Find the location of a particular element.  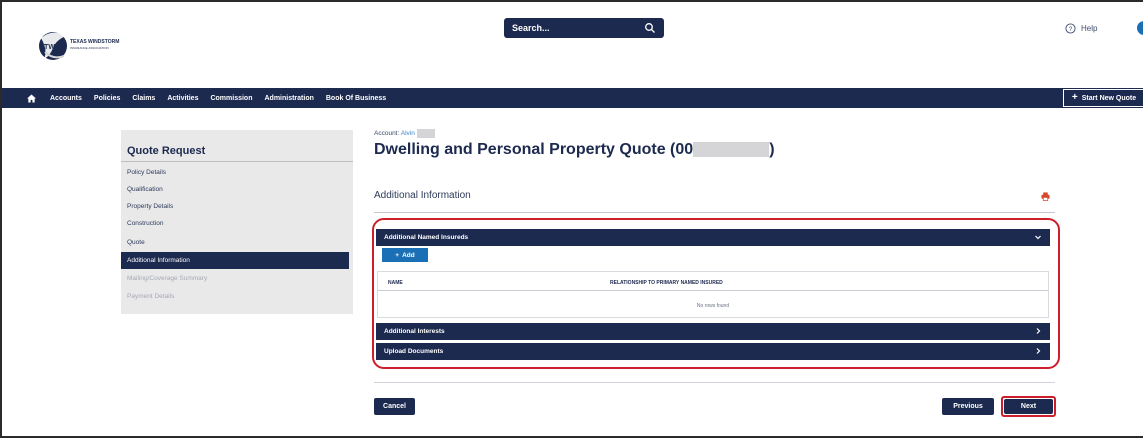

account-line: Account: Alvin is located at coordinates (404, 133).